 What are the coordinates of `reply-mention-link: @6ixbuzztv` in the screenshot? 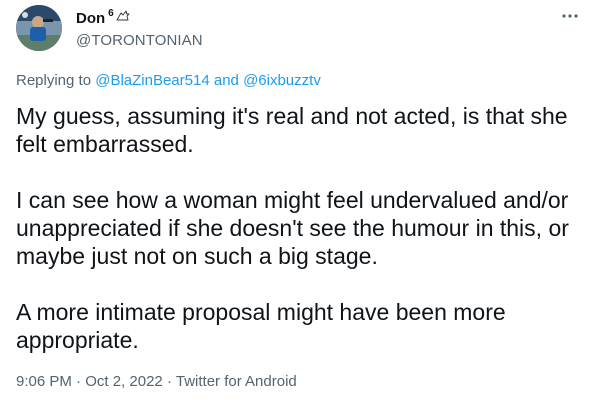 It's located at (282, 80).